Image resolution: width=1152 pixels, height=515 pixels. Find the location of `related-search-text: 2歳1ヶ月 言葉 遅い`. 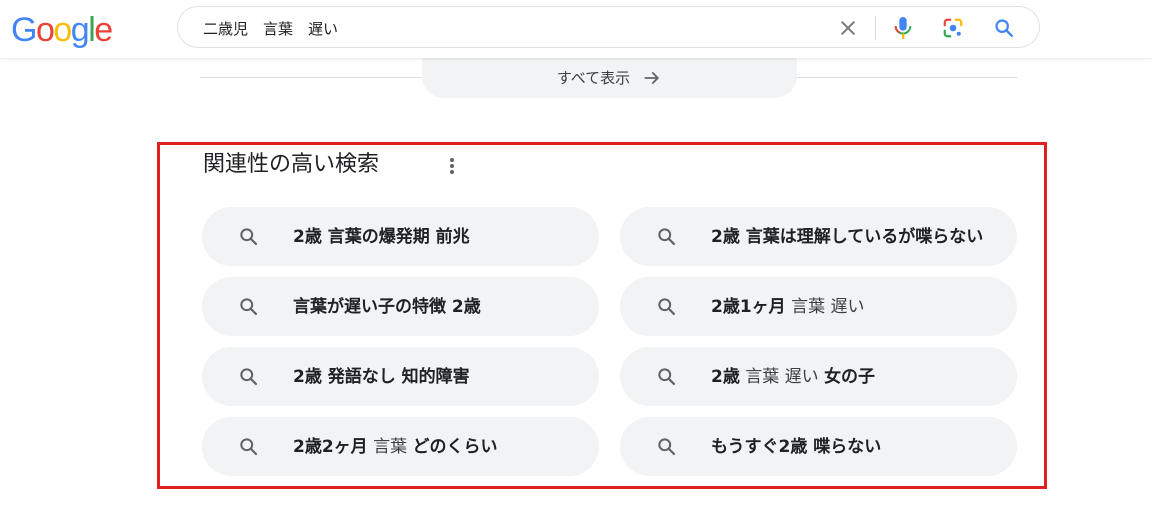

related-search-text: 2歳1ヶ月 言葉 遅い is located at coordinates (787, 307).